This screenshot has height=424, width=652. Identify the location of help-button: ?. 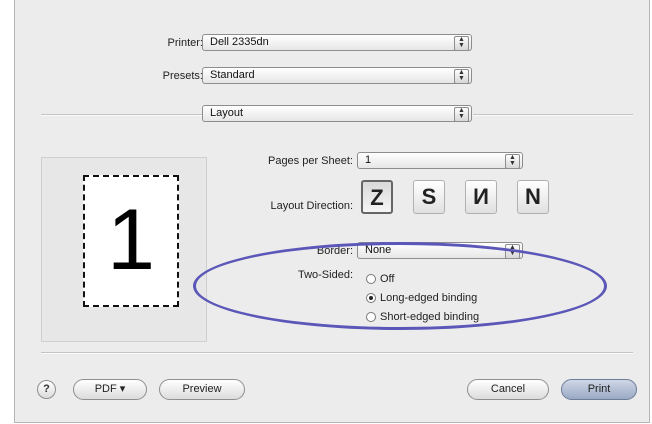
(46, 389).